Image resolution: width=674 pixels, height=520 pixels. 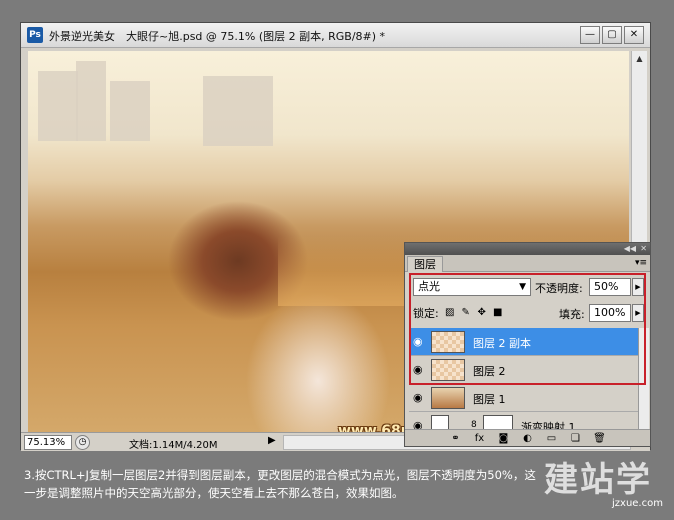 I want to click on group-icon: ▭, so click(x=552, y=438).